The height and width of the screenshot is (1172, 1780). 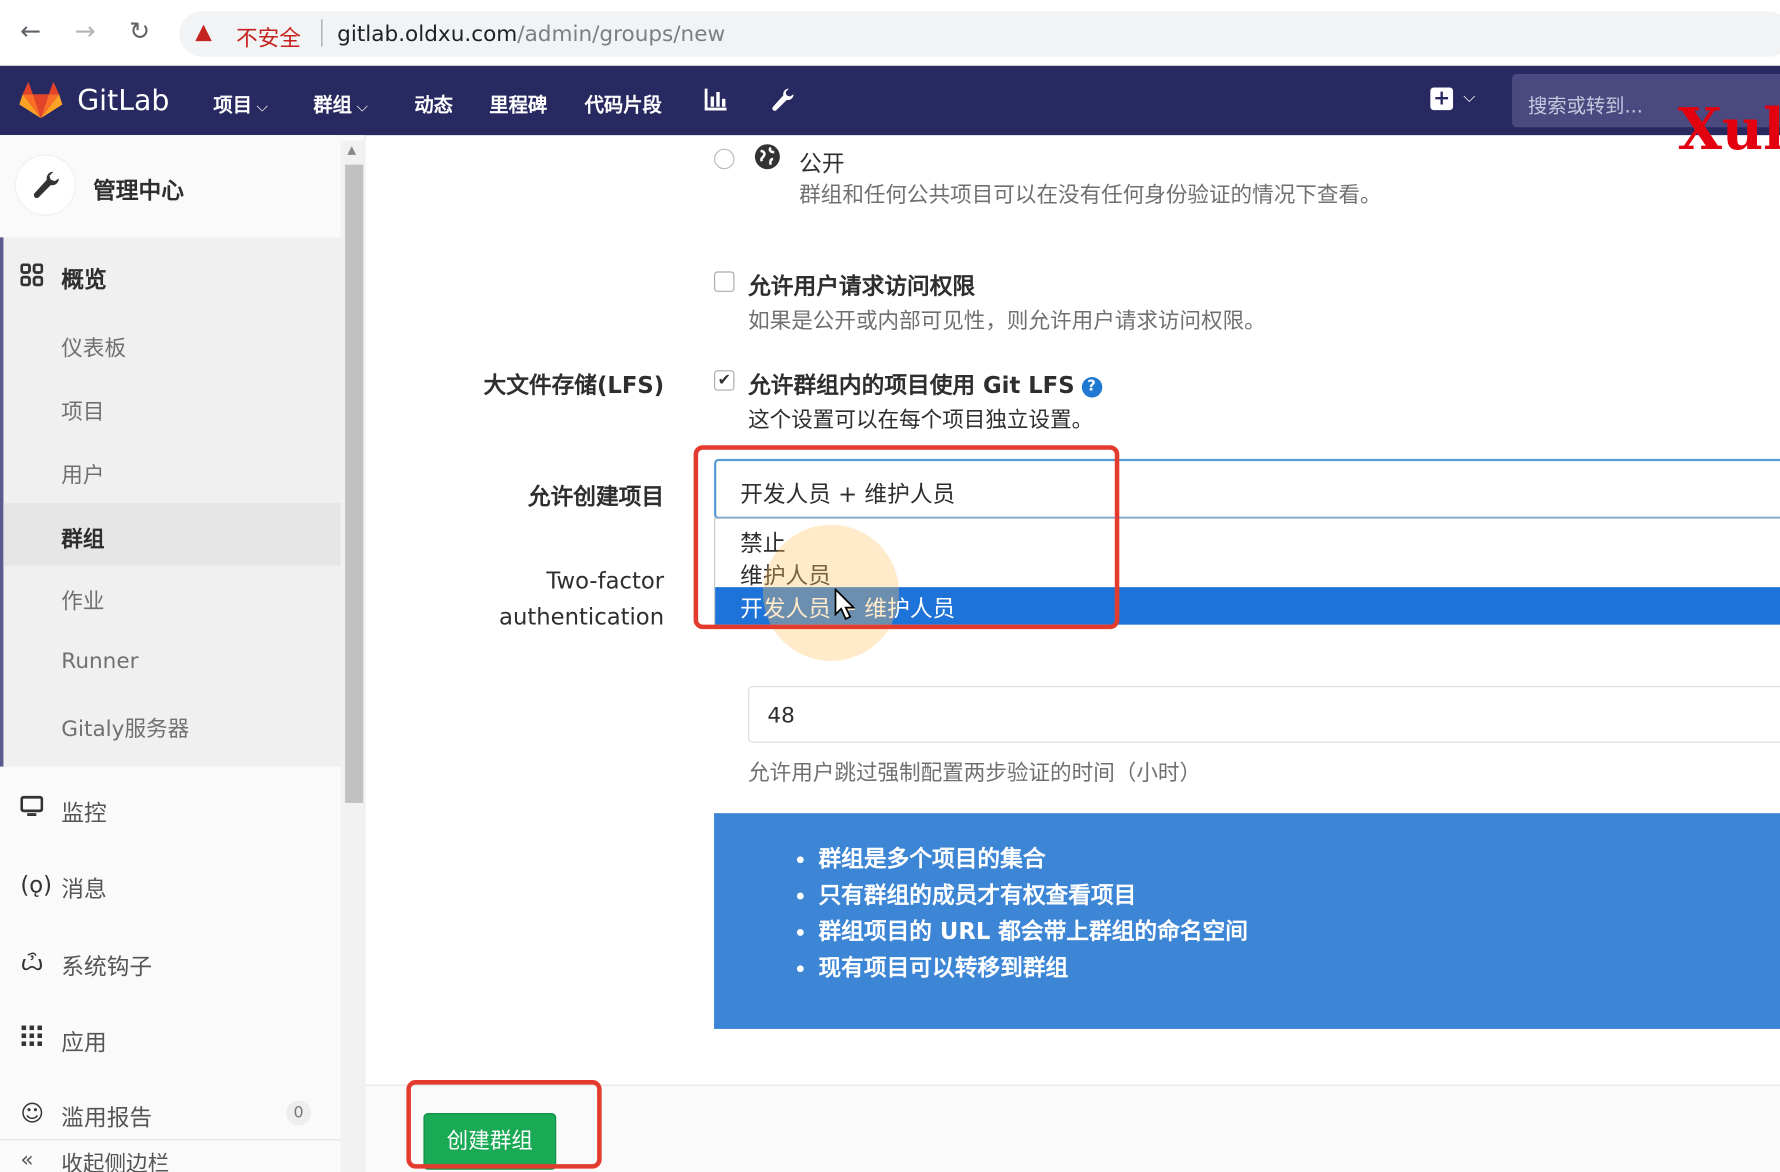 What do you see at coordinates (724, 380) in the screenshot?
I see `lfs-checkbox: ✔` at bounding box center [724, 380].